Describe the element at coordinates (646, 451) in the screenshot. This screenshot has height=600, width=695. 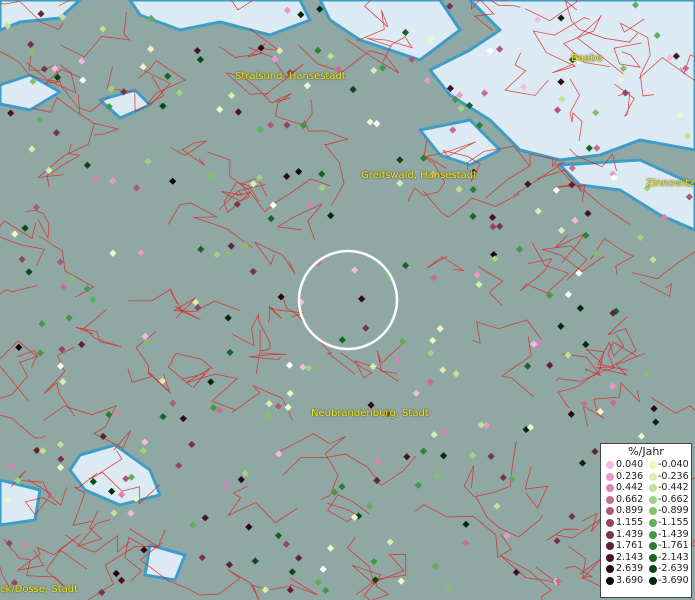
I see `legend-title: %/Jahr` at that location.